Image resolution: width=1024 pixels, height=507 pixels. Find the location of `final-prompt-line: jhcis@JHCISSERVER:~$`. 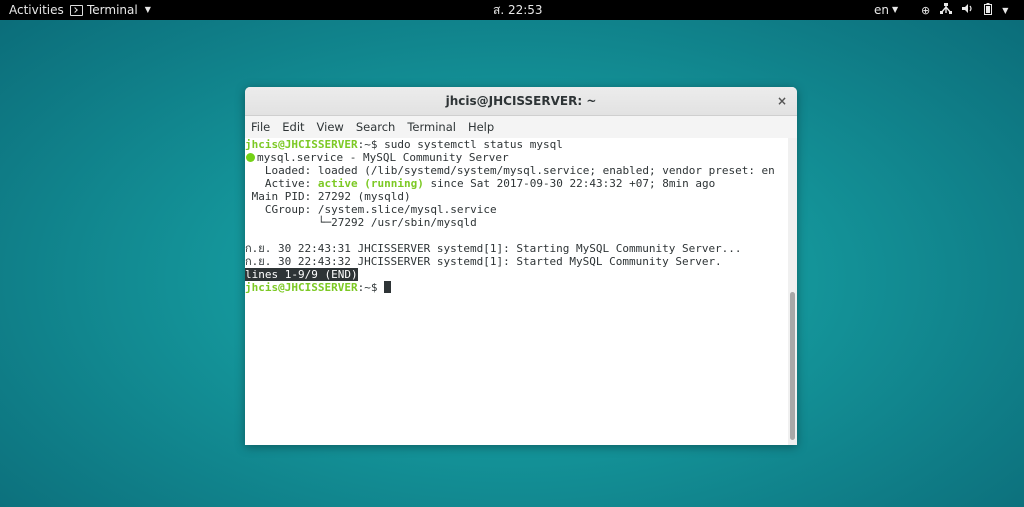

final-prompt-line: jhcis@JHCISSERVER:~$ is located at coordinates (318, 287).